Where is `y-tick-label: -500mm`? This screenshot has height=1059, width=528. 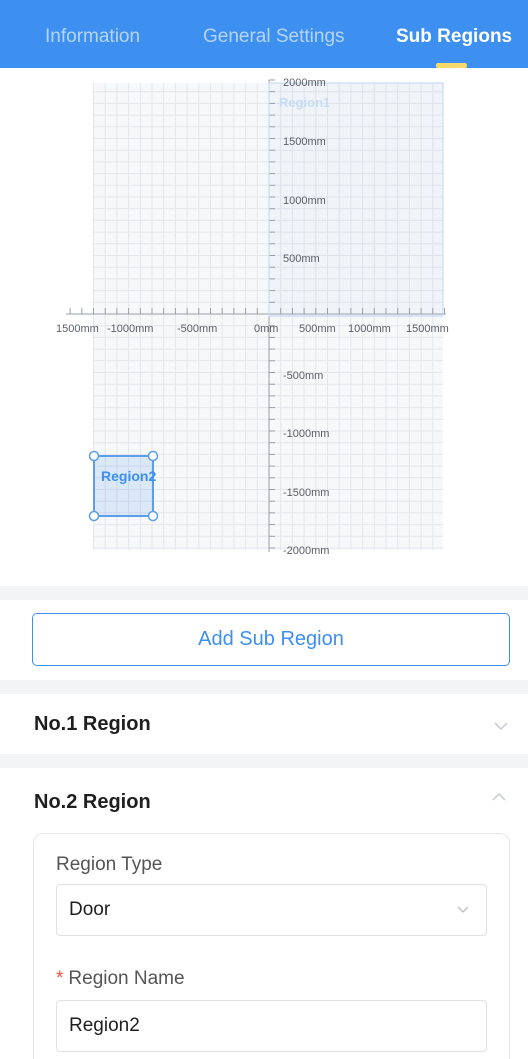 y-tick-label: -500mm is located at coordinates (303, 376).